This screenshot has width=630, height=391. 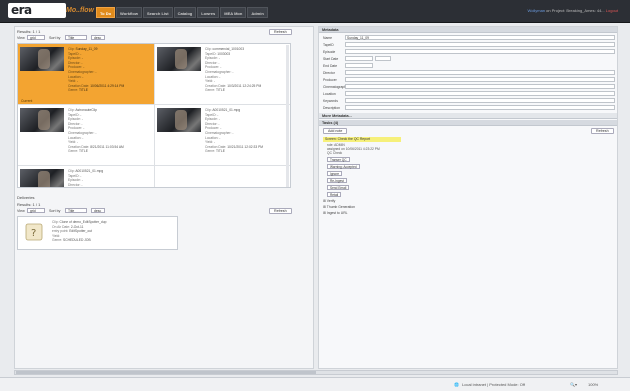 I want to click on field-episode: Episode, so click(x=469, y=51).